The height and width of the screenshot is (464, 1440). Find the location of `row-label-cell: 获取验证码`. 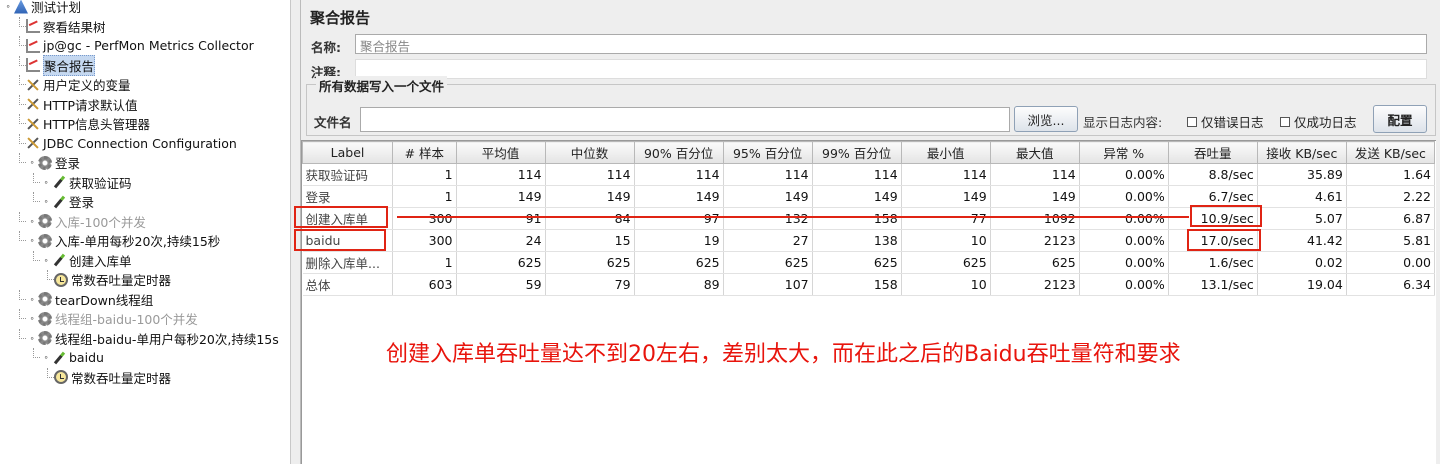

row-label-cell: 获取验证码 is located at coordinates (348, 174).